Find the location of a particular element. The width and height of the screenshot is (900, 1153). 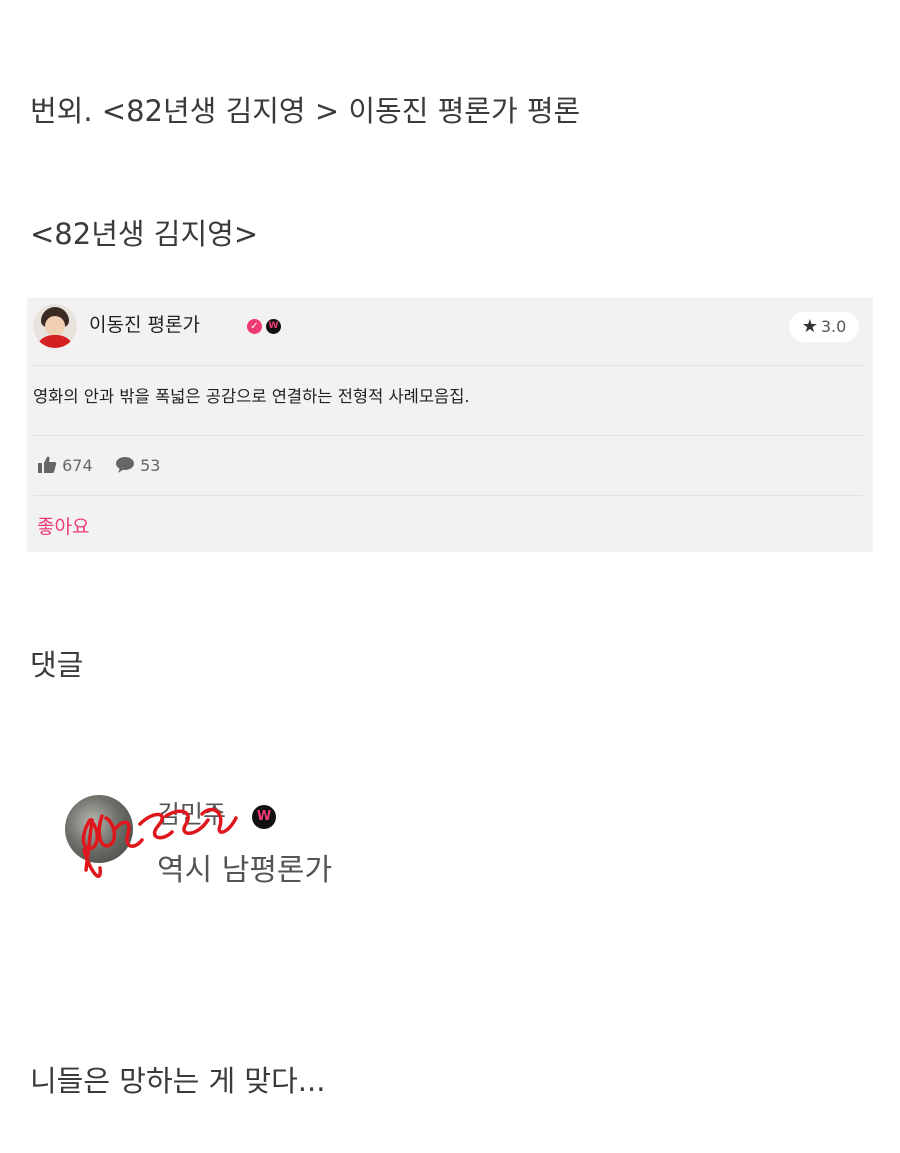

reviewer-avatar is located at coordinates (55, 326).